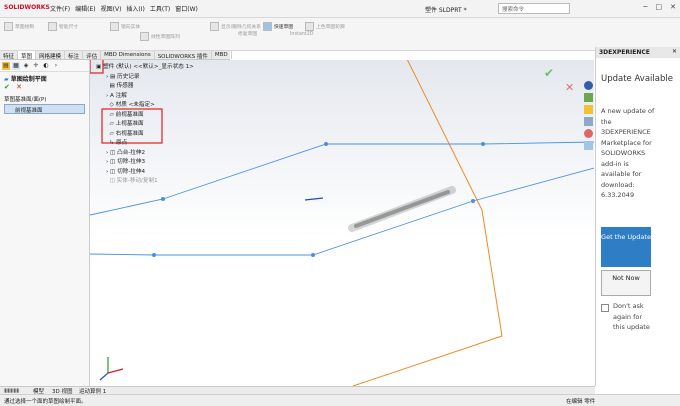 The width and height of the screenshot is (680, 406). What do you see at coordinates (569, 87) in the screenshot?
I see `confirm-cancel-icon: ✕` at bounding box center [569, 87].